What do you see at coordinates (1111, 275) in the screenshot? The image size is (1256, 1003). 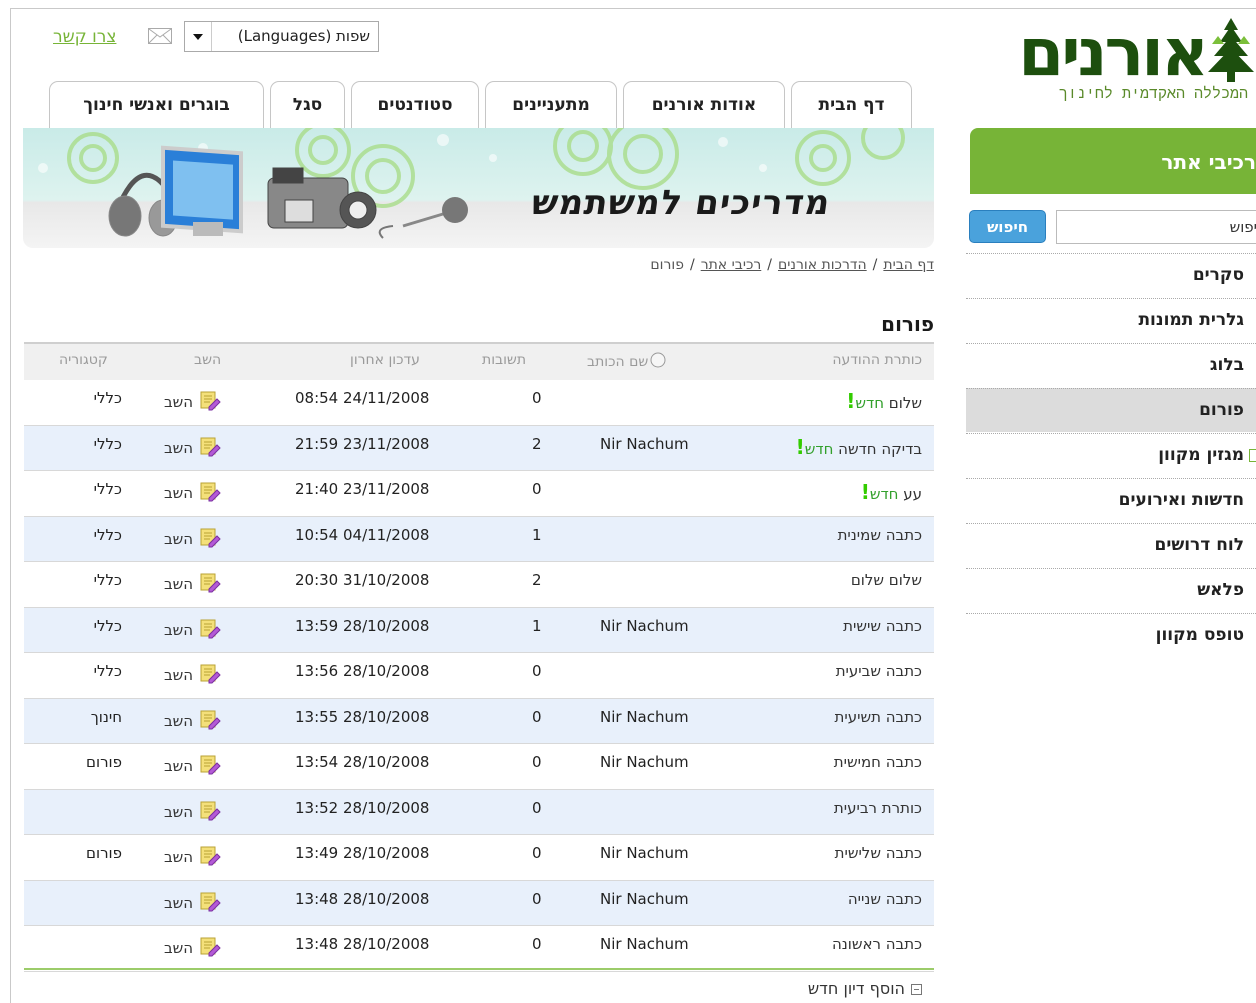 I see `sidebar-item-surveys: סקרים` at bounding box center [1111, 275].